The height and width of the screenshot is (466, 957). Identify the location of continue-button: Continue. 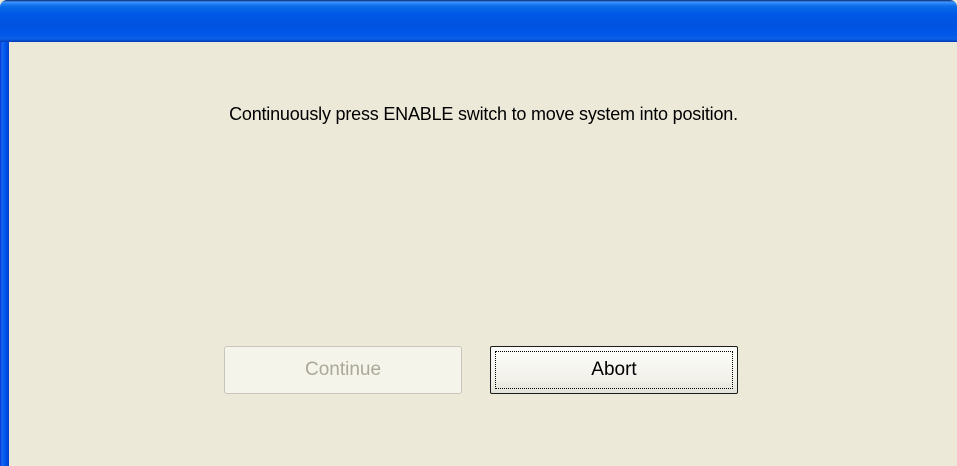
(343, 370).